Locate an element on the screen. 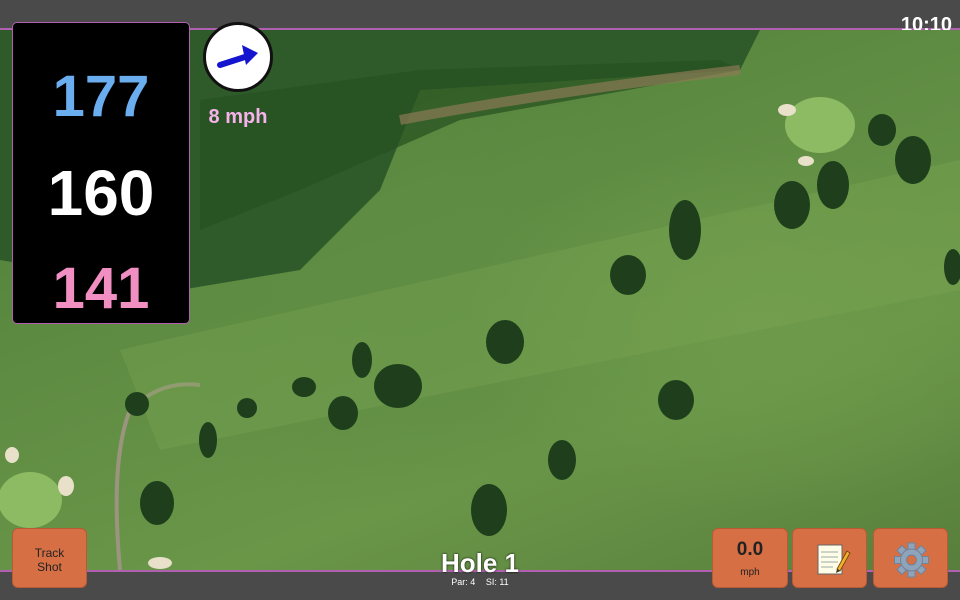 This screenshot has height=600, width=960. track-shot-label-line1: Track is located at coordinates (49, 553).